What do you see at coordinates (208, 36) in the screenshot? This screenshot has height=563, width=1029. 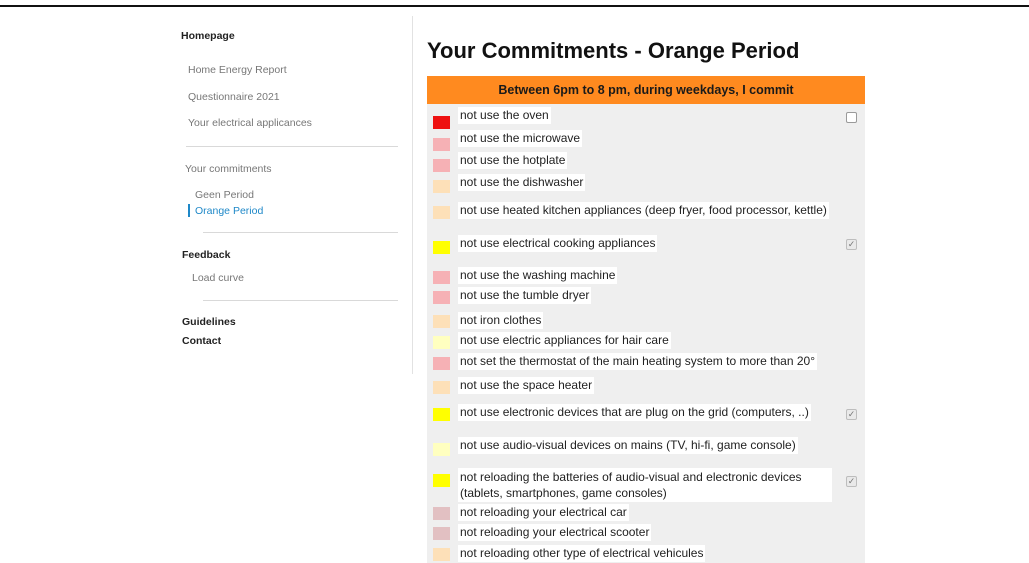 I see `sidebar-item-homepage: Homepage` at bounding box center [208, 36].